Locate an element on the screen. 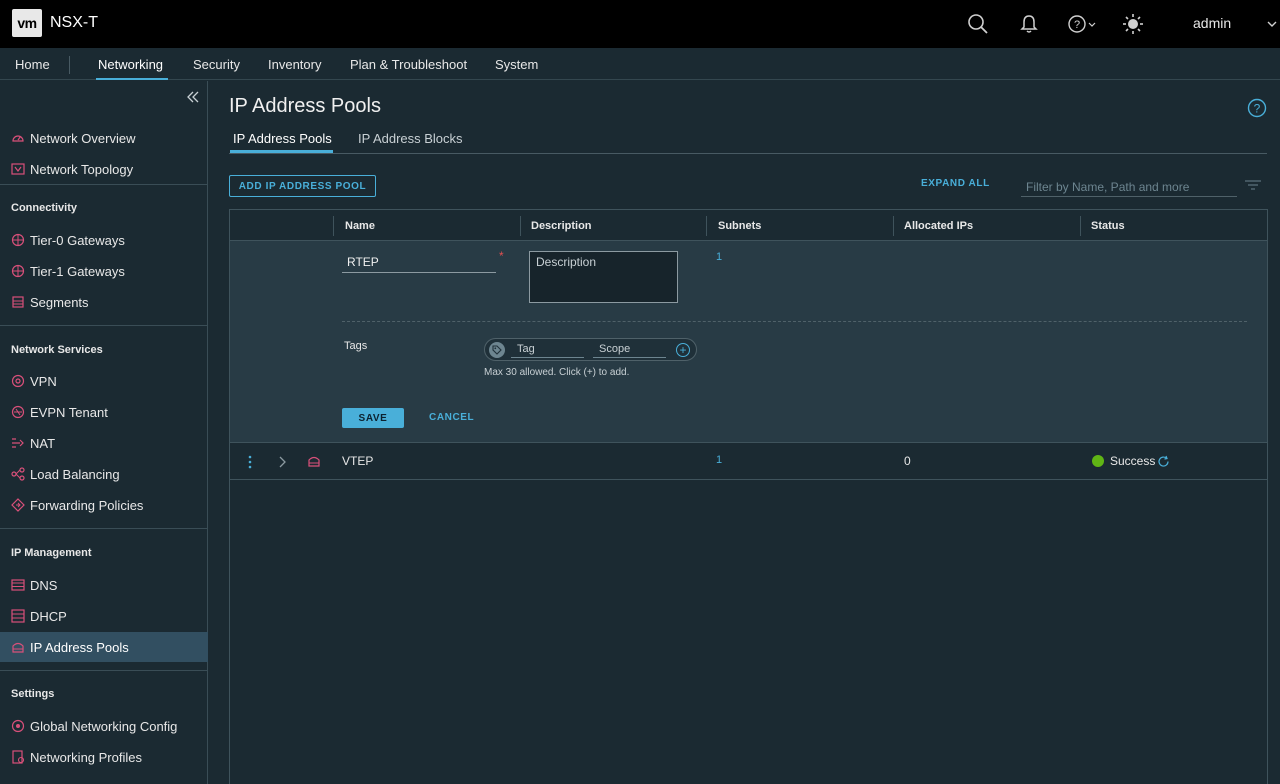 The height and width of the screenshot is (784, 1280). row-subnets-link: 1 is located at coordinates (719, 460).